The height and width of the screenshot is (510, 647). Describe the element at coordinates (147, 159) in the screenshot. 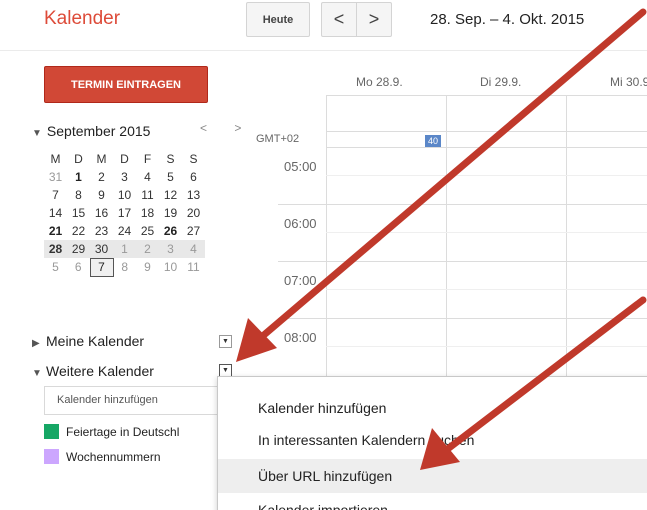

I see `weekday-header: F` at that location.